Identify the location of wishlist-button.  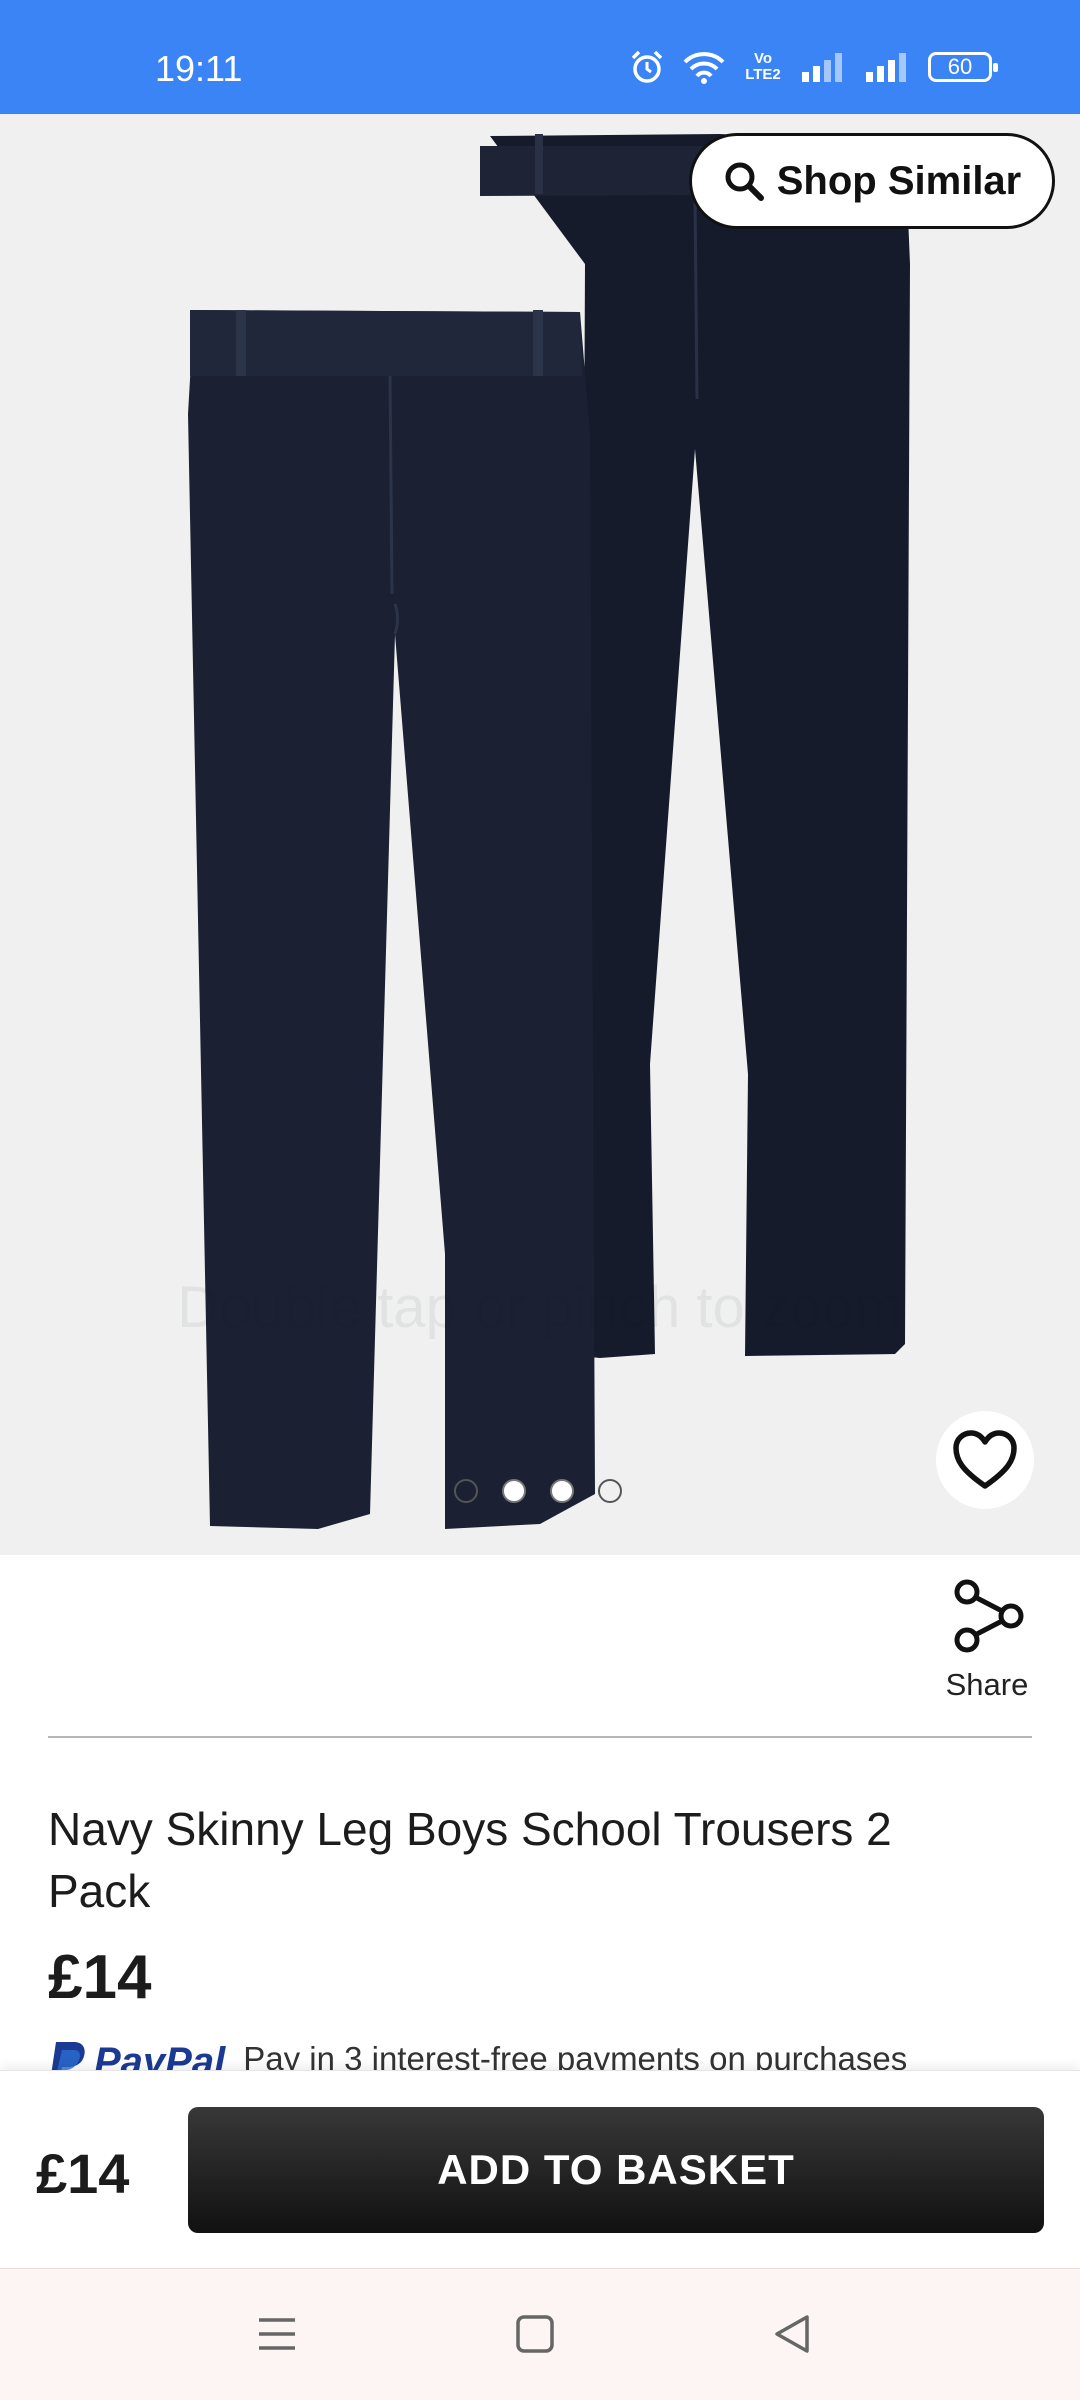
(985, 1460).